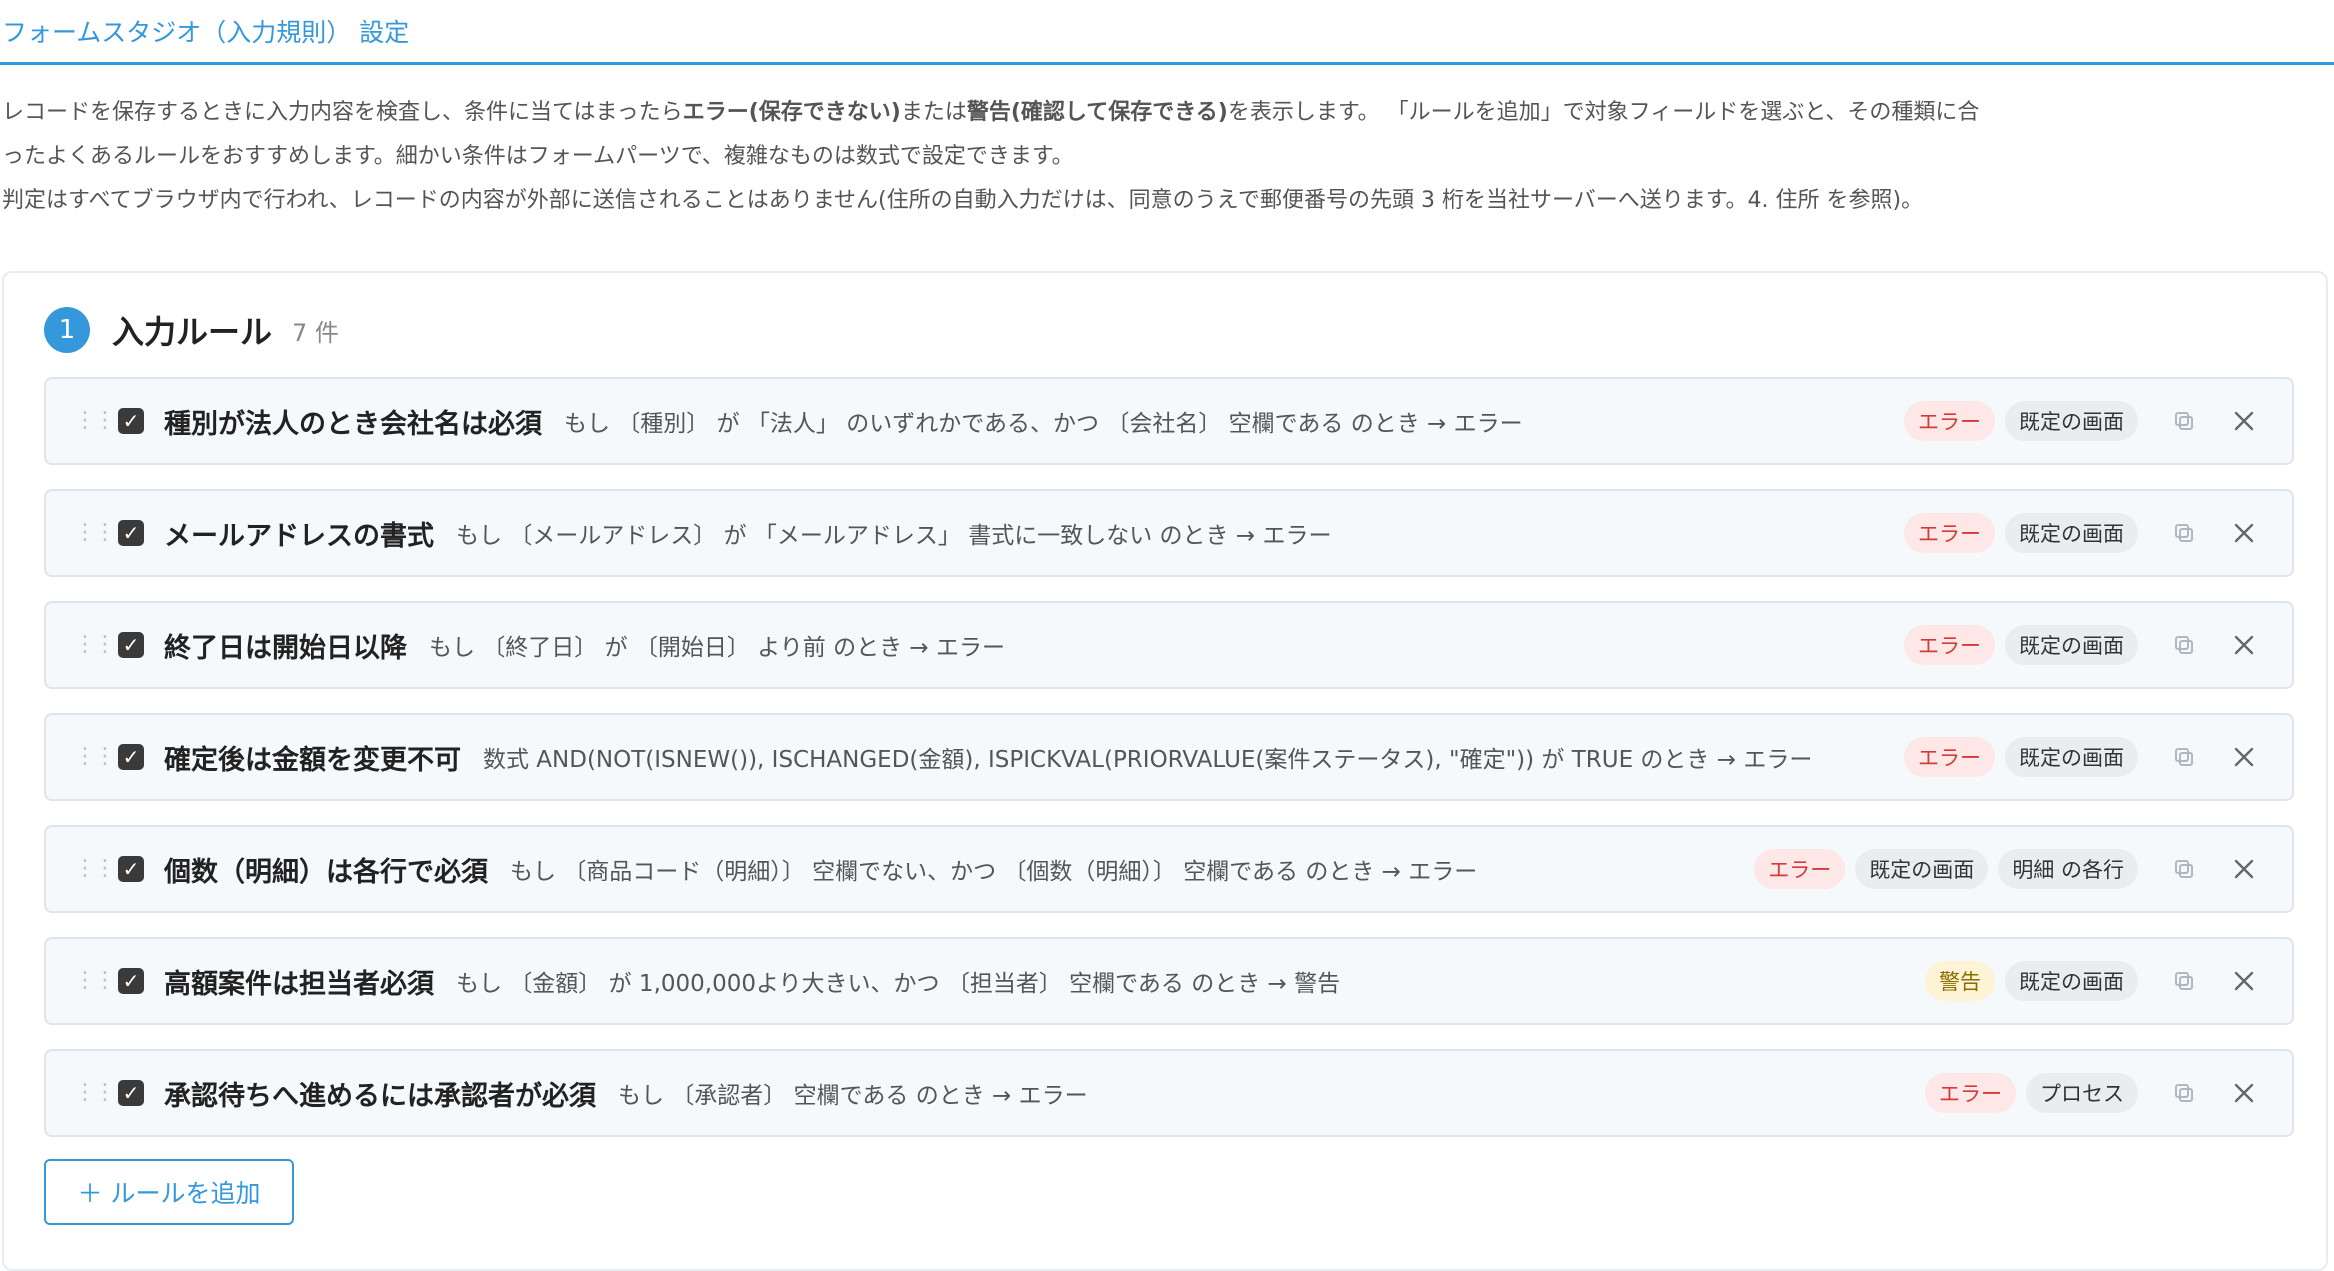  I want to click on description-warning-term: 警告(確認して保存できる), so click(1097, 112).